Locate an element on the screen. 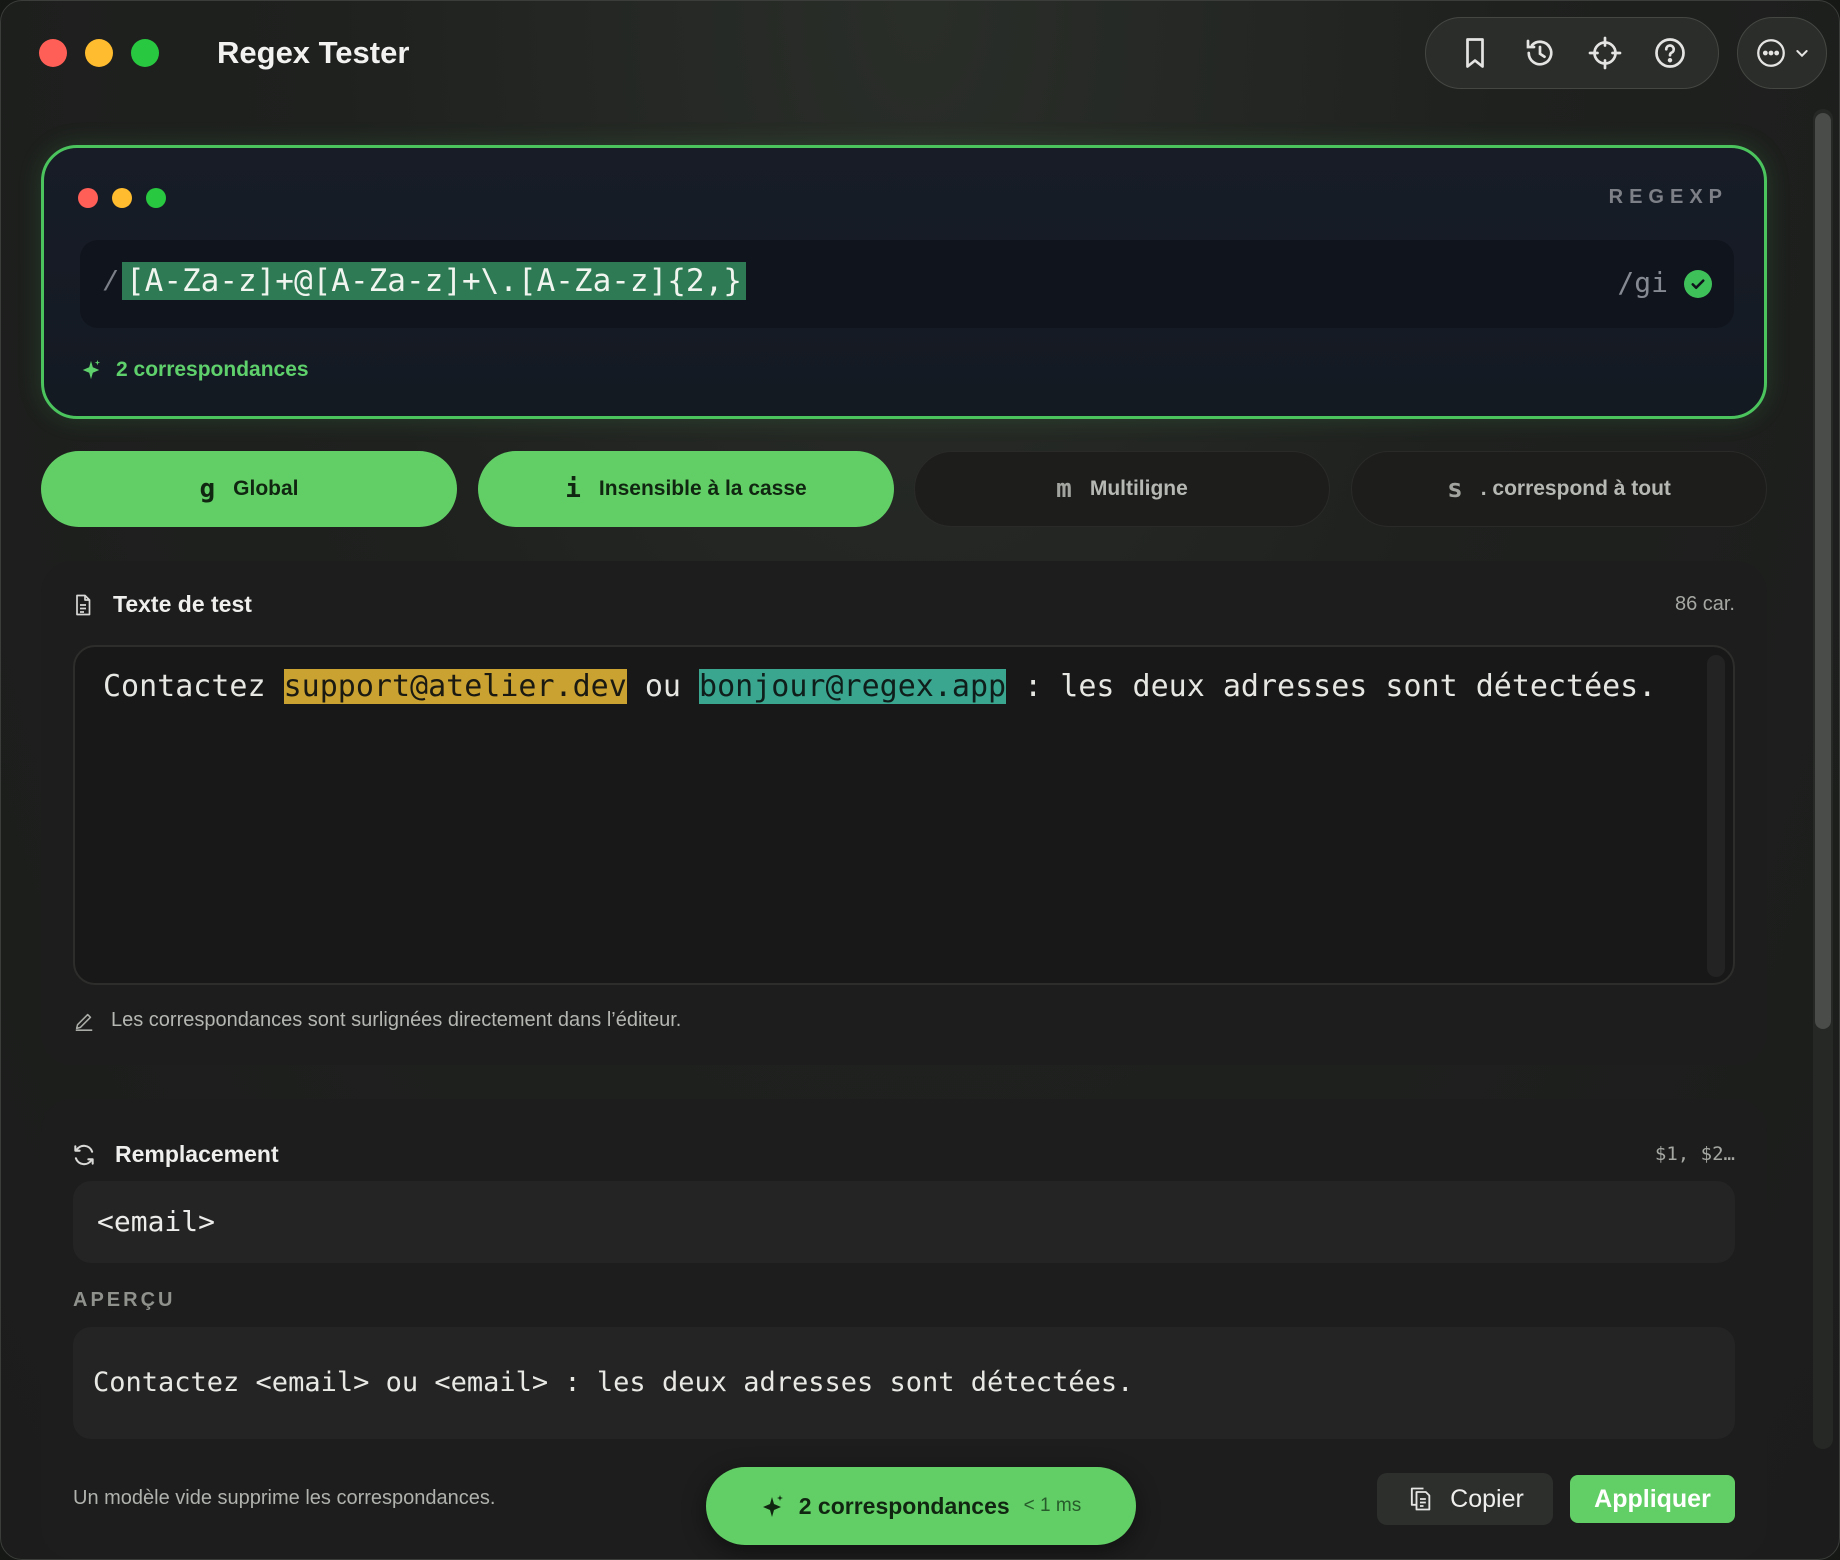  app-title: Regex Tester is located at coordinates (313, 52).